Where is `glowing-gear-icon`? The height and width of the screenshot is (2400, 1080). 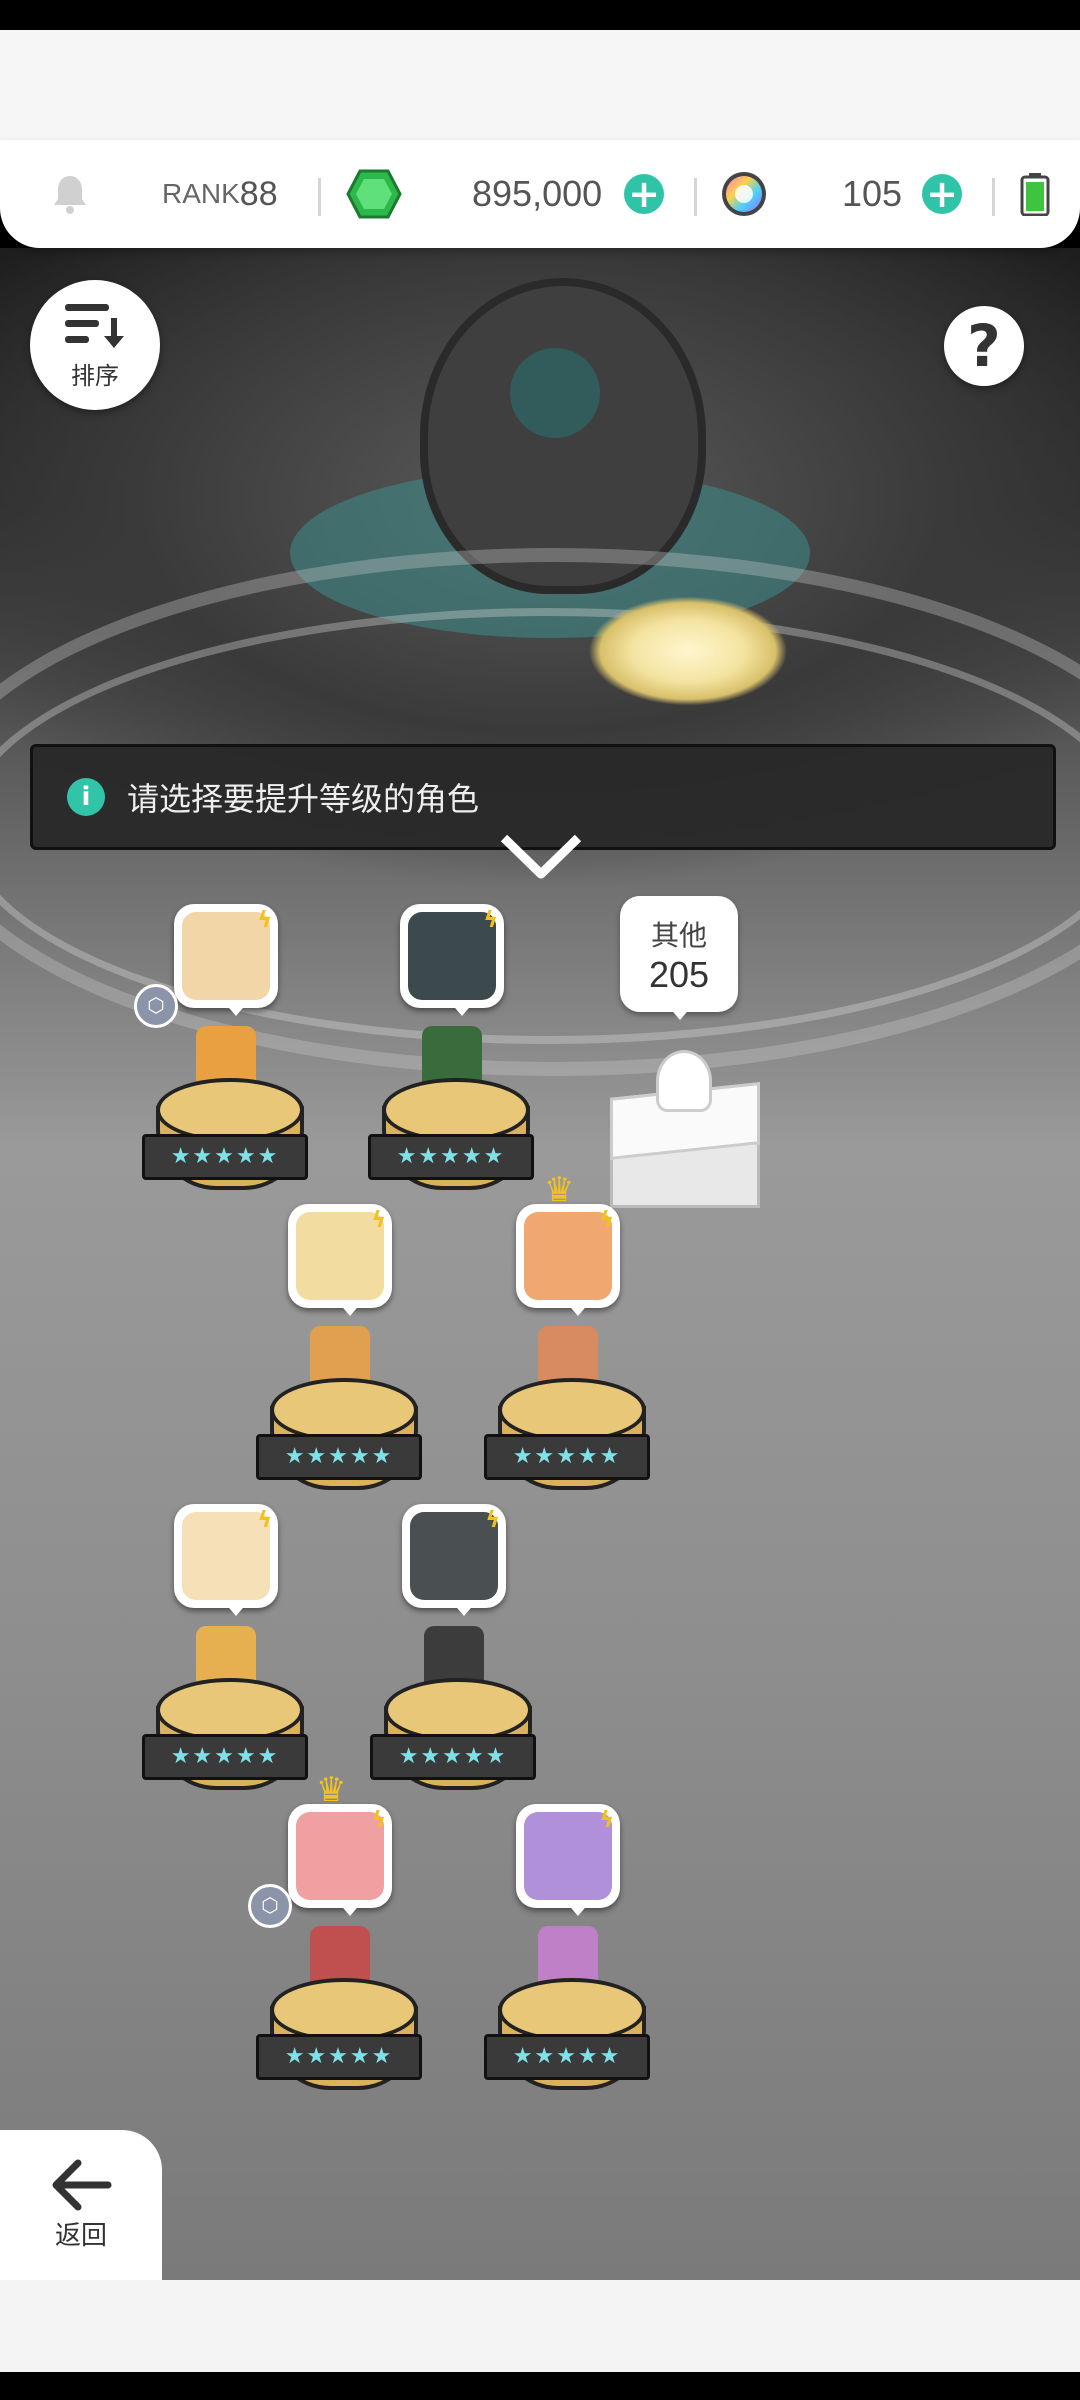
glowing-gear-icon is located at coordinates (688, 651).